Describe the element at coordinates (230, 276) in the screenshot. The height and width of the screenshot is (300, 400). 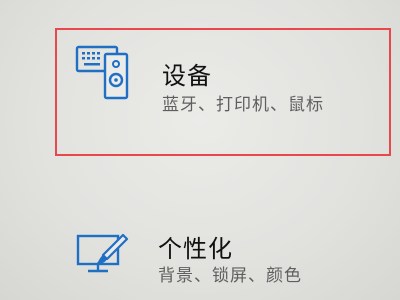
I see `personalization-subtitle: 背景、锁屏、颜色` at that location.